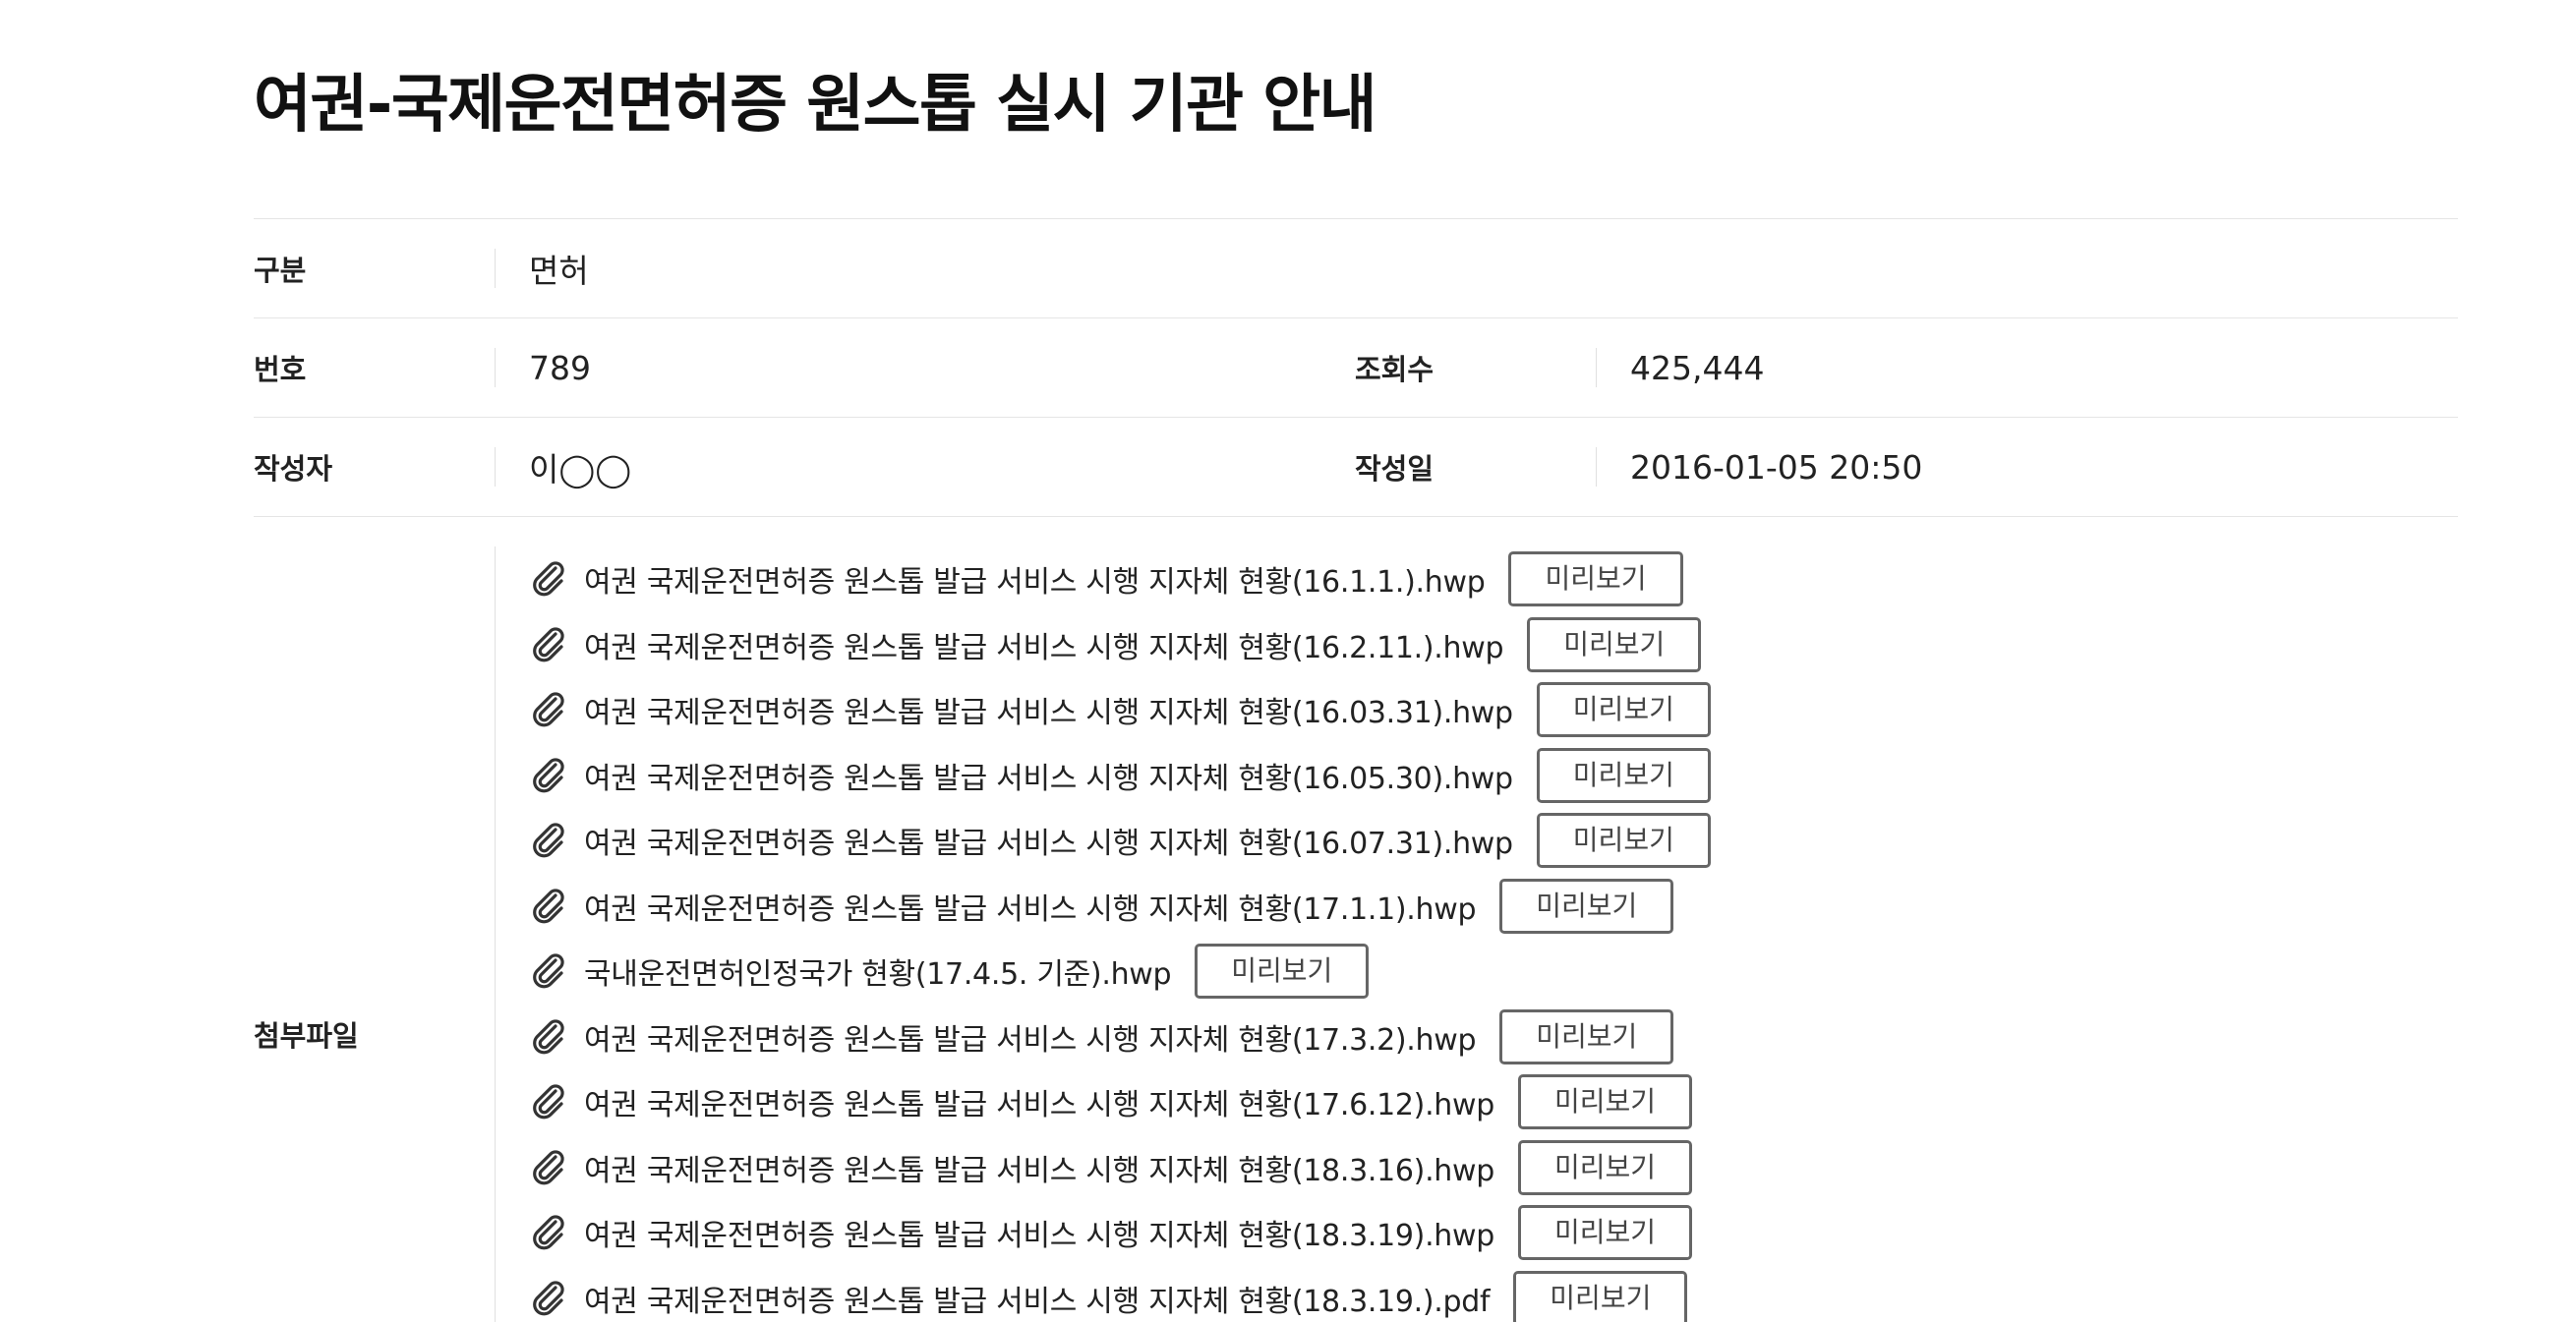  What do you see at coordinates (925, 367) in the screenshot?
I see `number-value: 789` at bounding box center [925, 367].